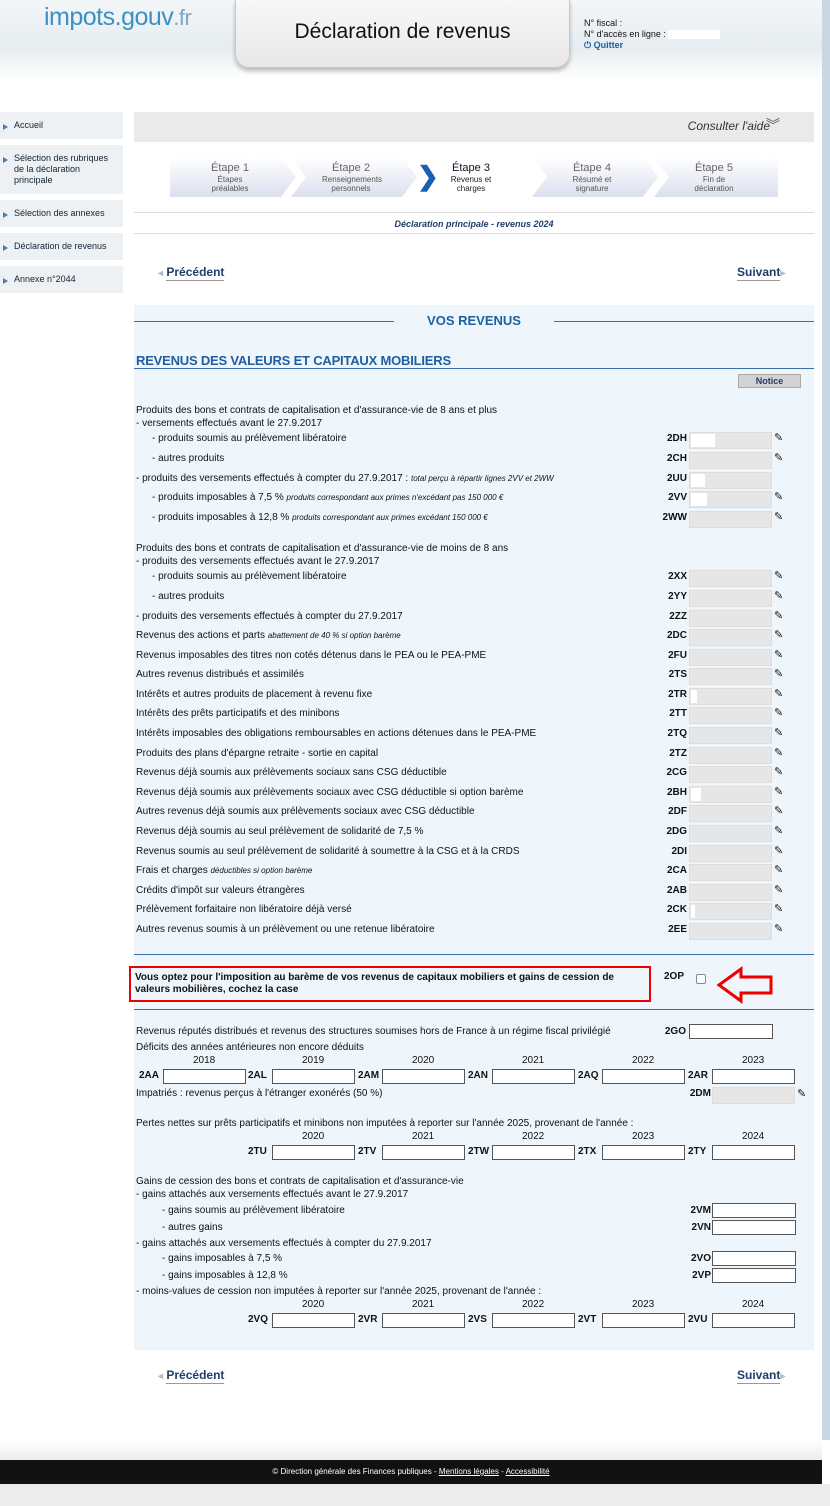 Image resolution: width=830 pixels, height=1506 pixels. Describe the element at coordinates (701, 979) in the screenshot. I see `option-2op-checkbox` at that location.